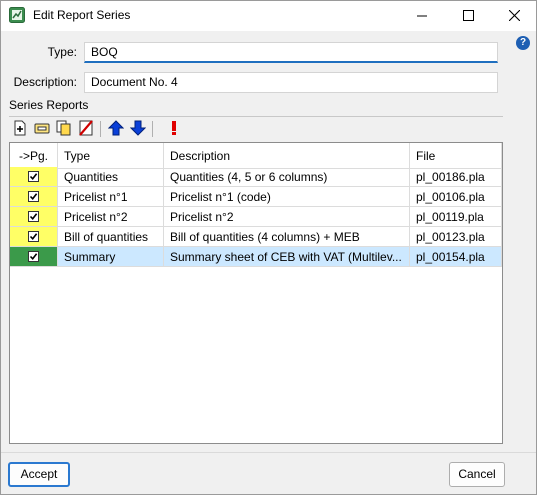  Describe the element at coordinates (456, 156) in the screenshot. I see `header-file: File` at that location.